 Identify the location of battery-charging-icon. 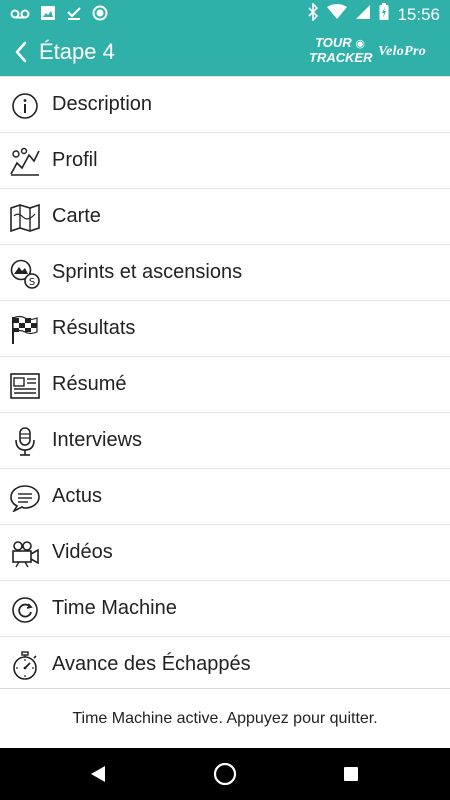
(384, 14).